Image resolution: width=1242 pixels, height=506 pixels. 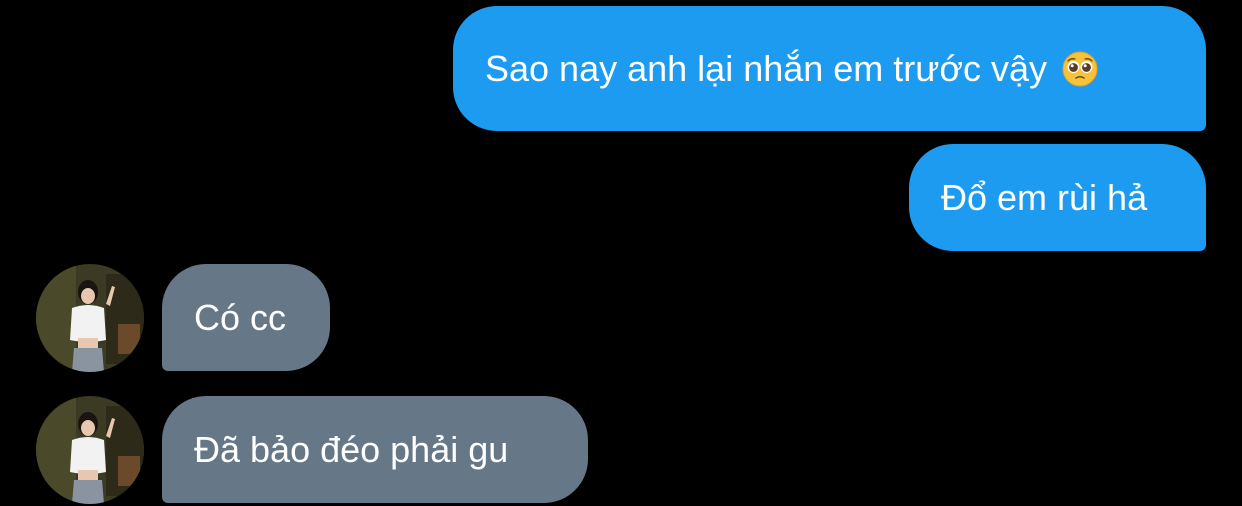 What do you see at coordinates (766, 68) in the screenshot?
I see `message-text: Sao nay anh lại nhắn em trước vậy` at bounding box center [766, 68].